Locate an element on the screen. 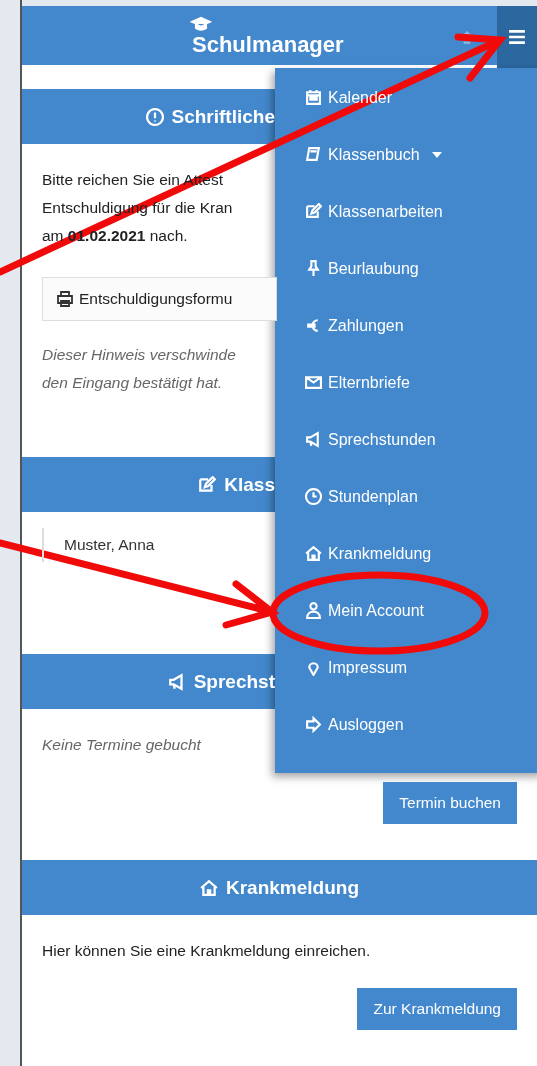 This screenshot has width=537, height=1066. menu-item: Ausloggen is located at coordinates (406, 724).